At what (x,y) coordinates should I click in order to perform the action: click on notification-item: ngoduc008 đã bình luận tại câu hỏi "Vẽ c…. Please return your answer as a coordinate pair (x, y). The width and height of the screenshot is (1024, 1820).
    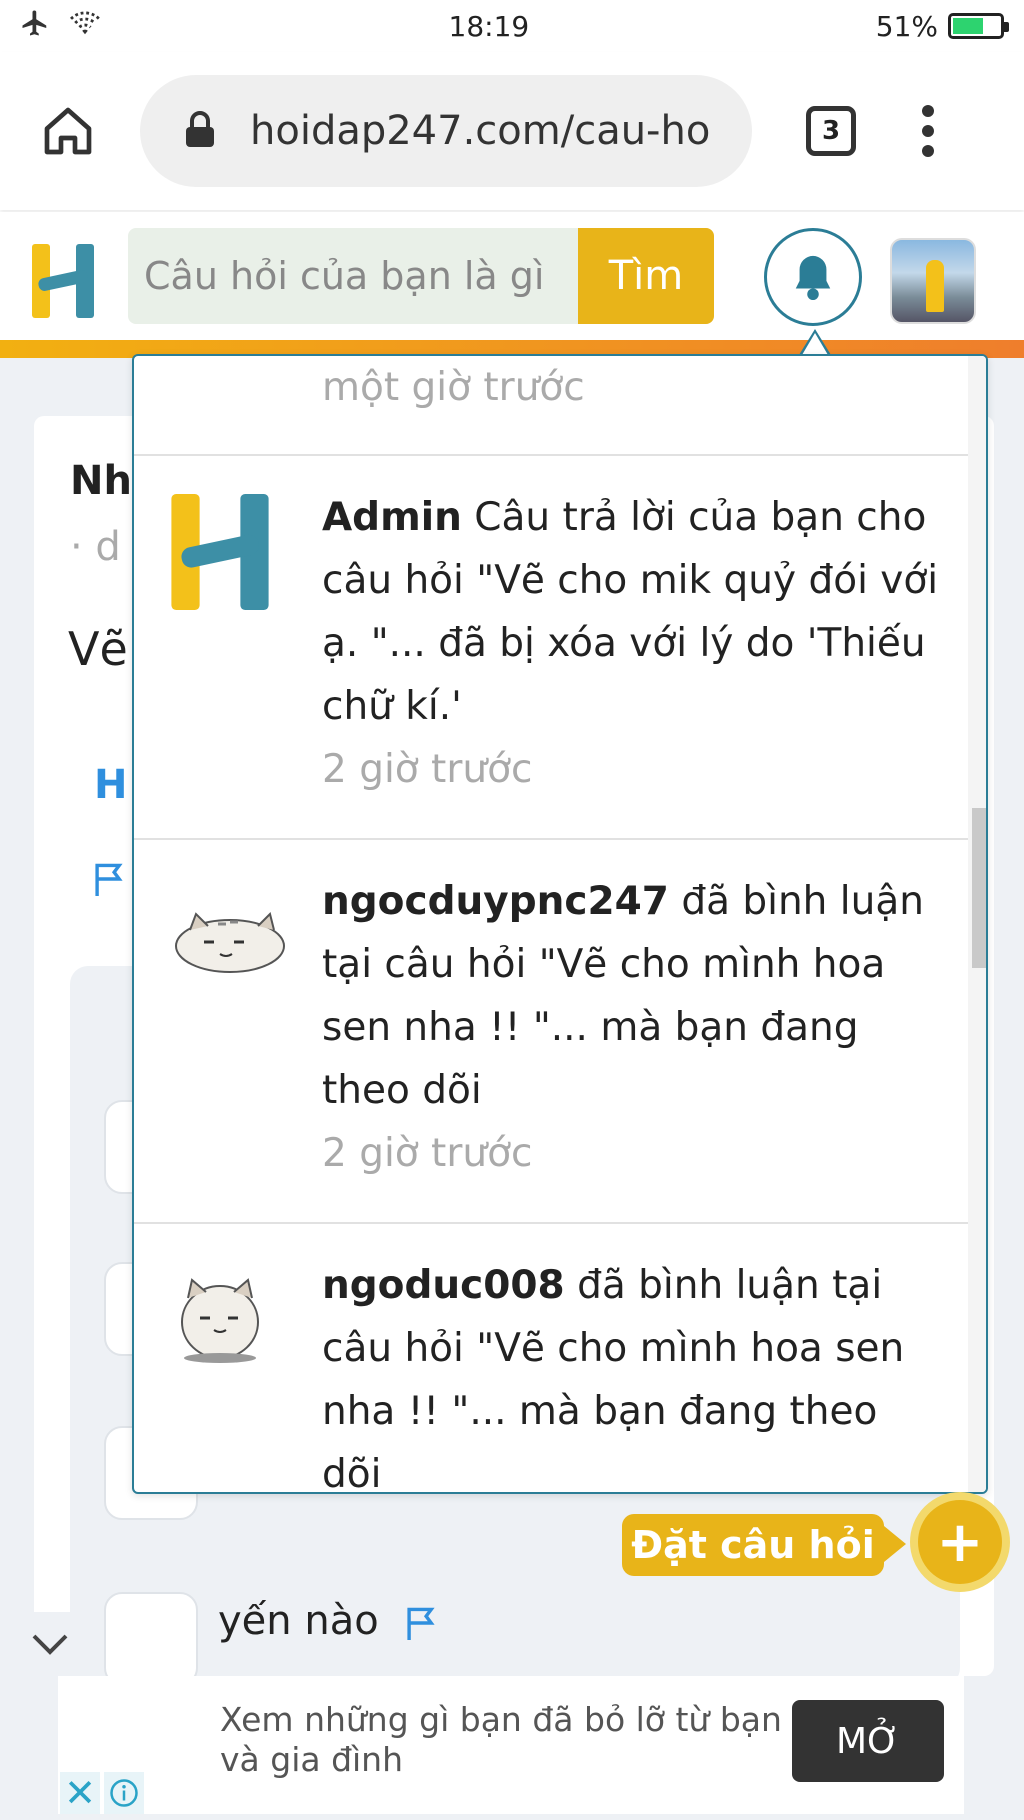
    Looking at the image, I should click on (552, 1358).